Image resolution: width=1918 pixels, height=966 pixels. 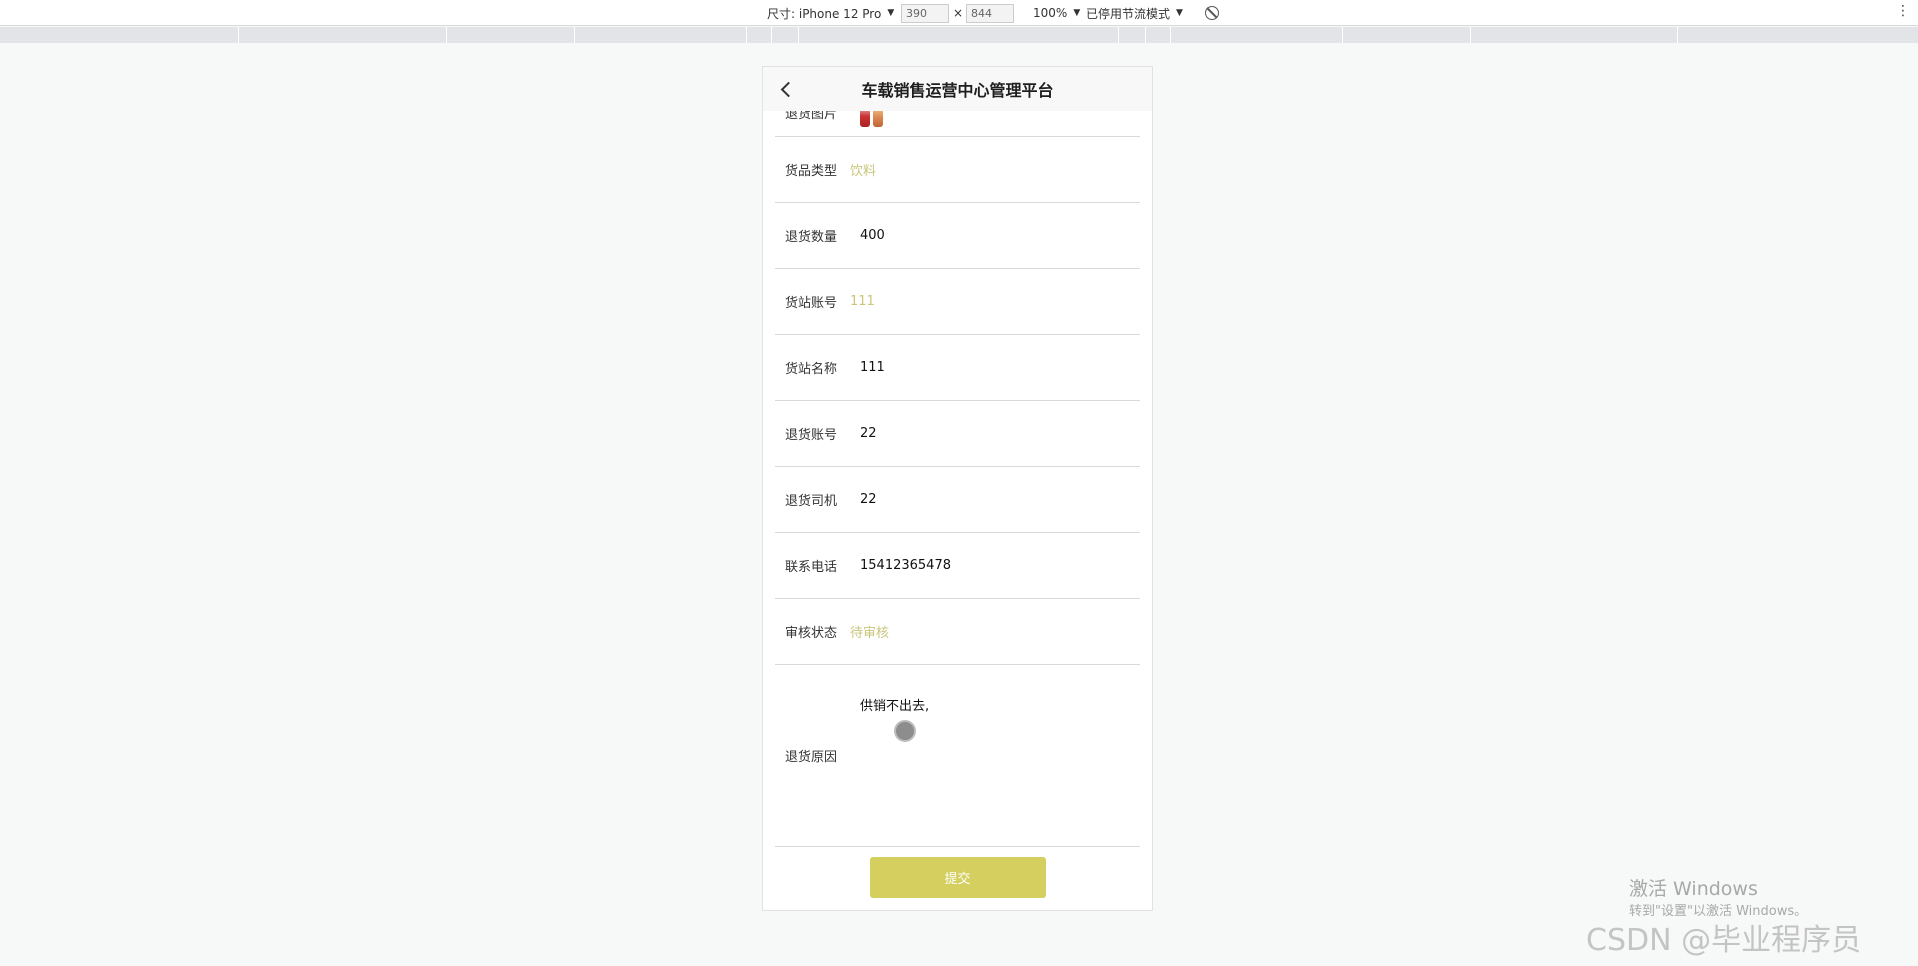 I want to click on throttle-select: 已停用节流模式 ▼, so click(x=1134, y=13).